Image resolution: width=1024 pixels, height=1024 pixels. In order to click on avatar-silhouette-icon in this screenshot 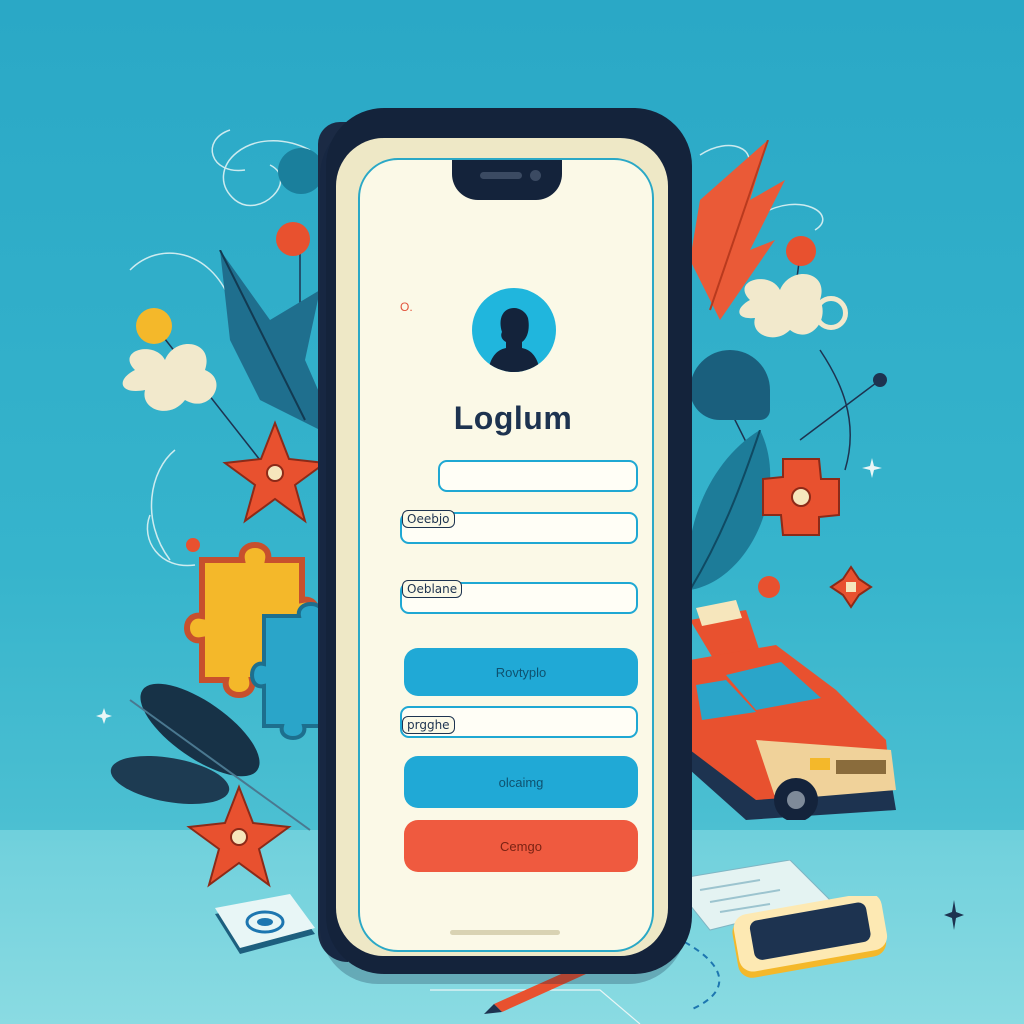, I will do `click(514, 330)`.